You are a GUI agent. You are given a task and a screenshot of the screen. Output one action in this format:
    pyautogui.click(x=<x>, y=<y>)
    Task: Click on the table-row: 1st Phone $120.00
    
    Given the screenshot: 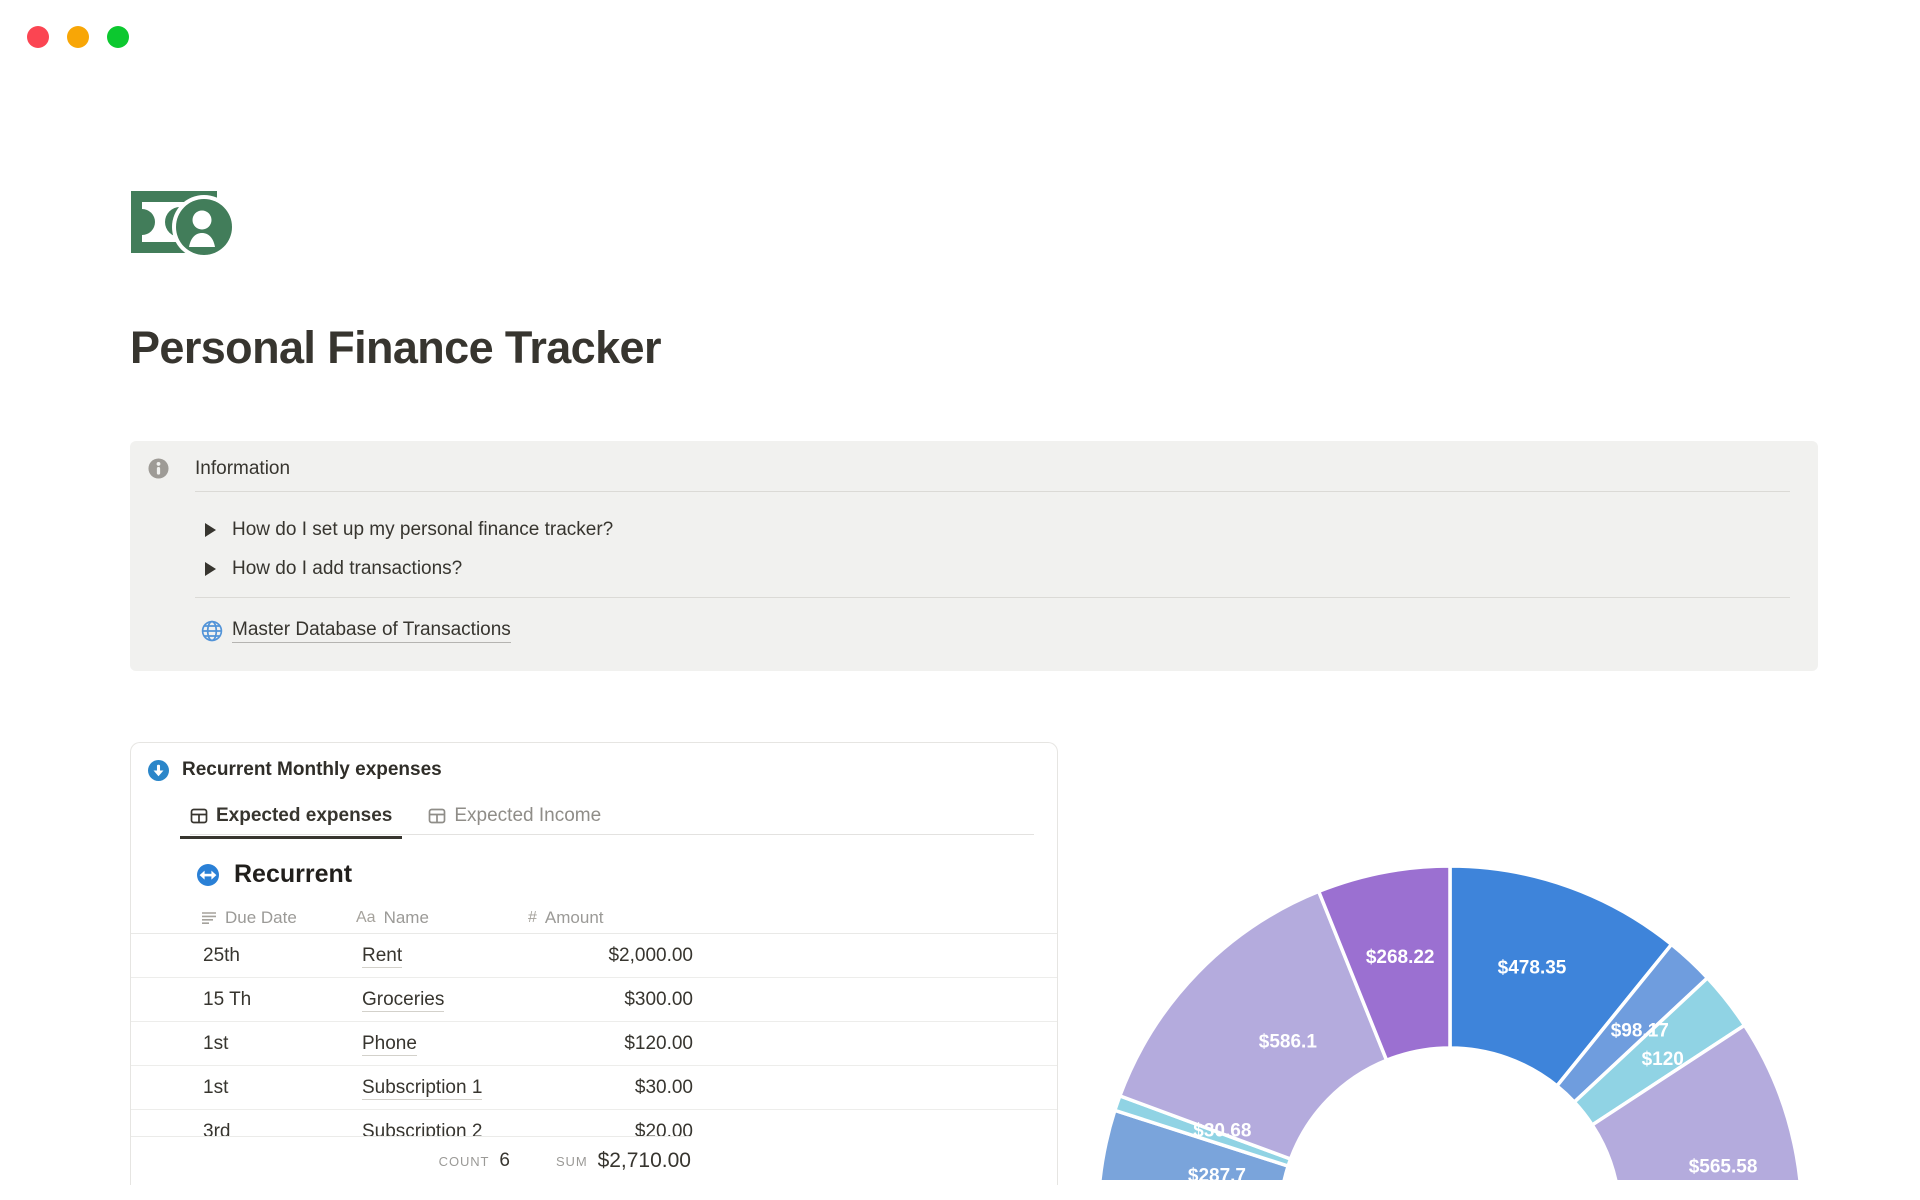 What is the action you would take?
    pyautogui.click(x=594, y=1044)
    